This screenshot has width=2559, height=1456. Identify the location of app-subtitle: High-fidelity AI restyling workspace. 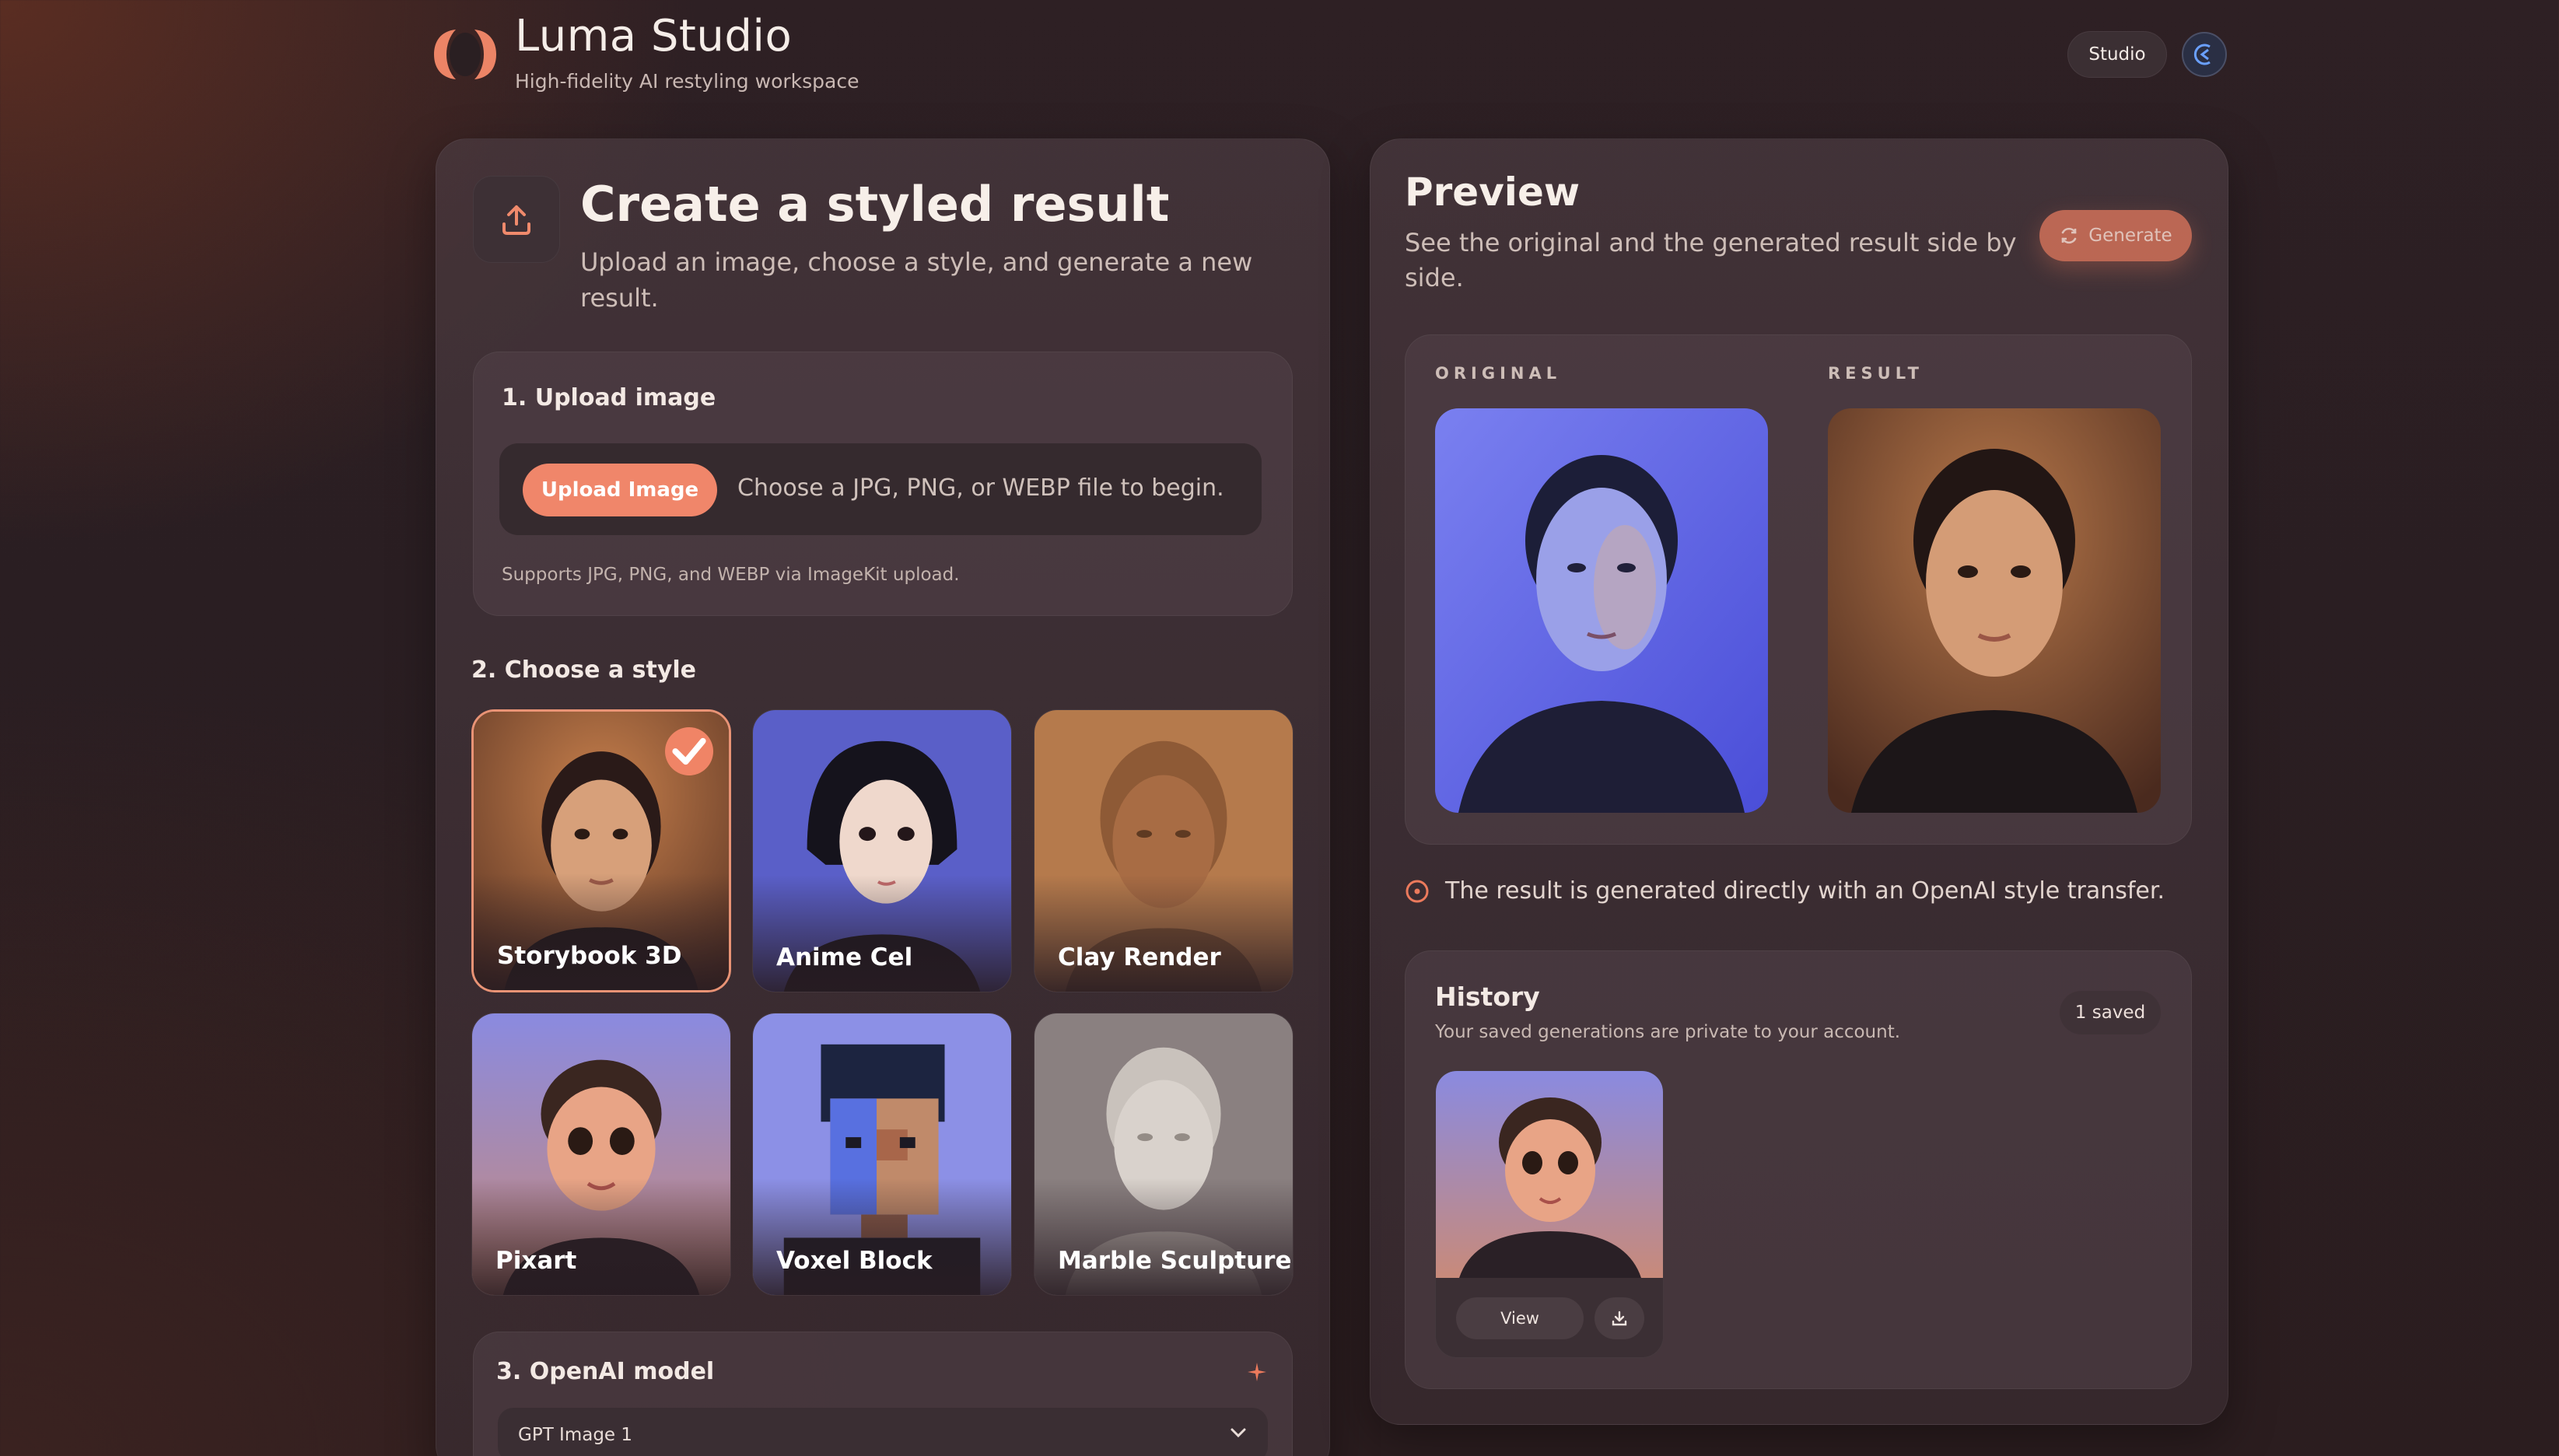
(687, 81).